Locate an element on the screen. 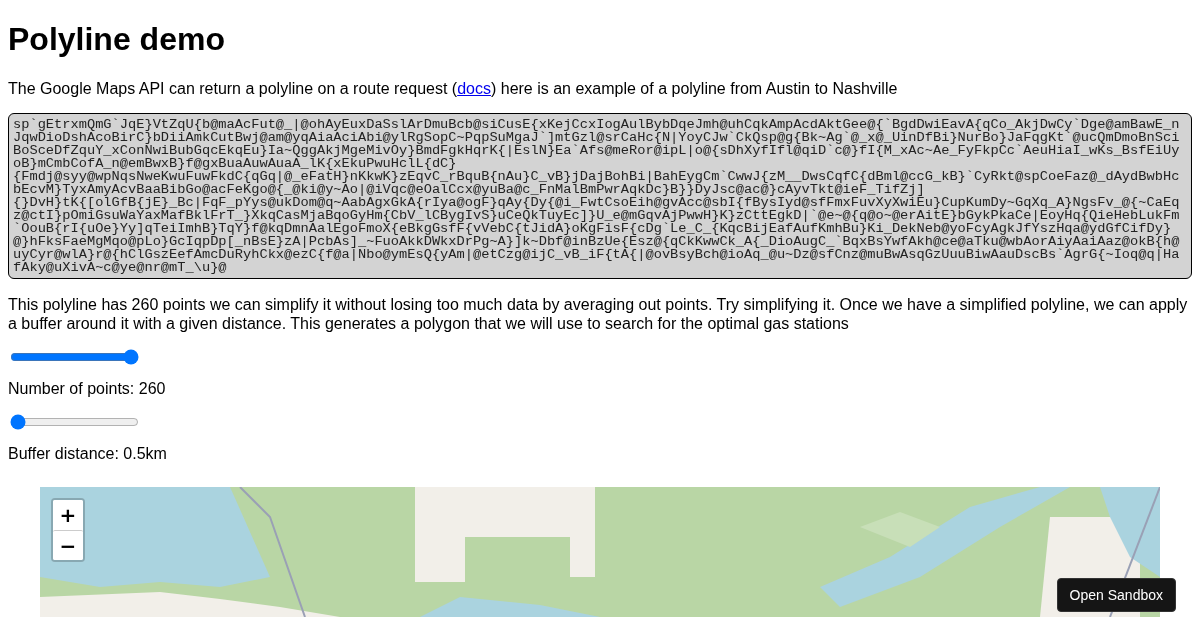 The image size is (1200, 630). docs-link: docs is located at coordinates (474, 88).